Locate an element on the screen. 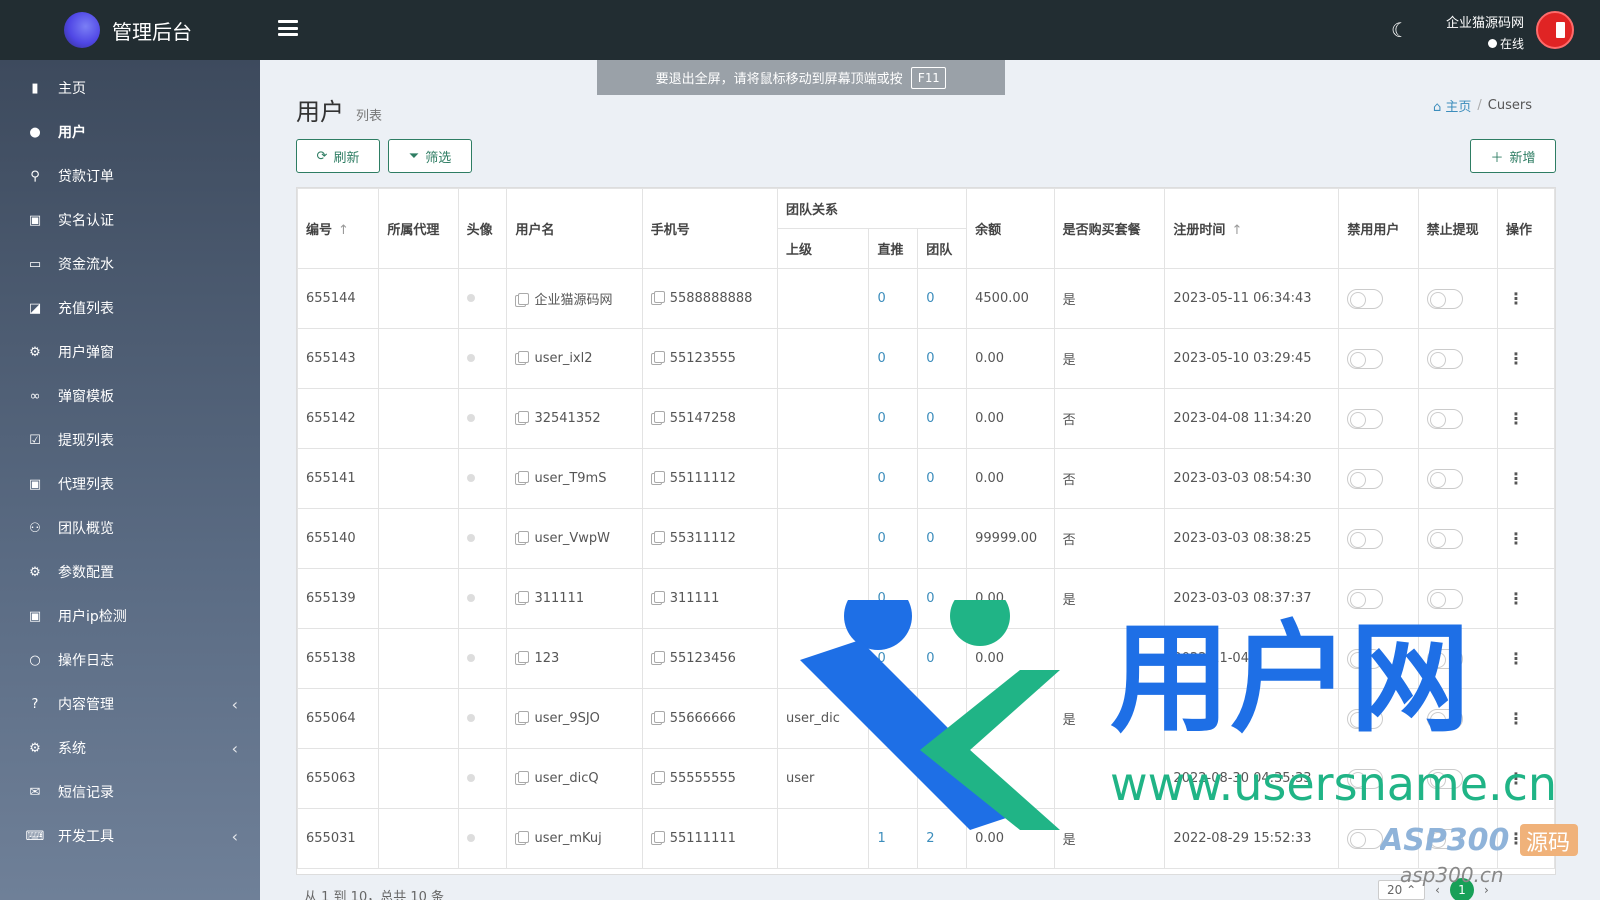 This screenshot has height=900, width=1600. sidebar-item-11: ⚙ 参数配置 is located at coordinates (130, 572).